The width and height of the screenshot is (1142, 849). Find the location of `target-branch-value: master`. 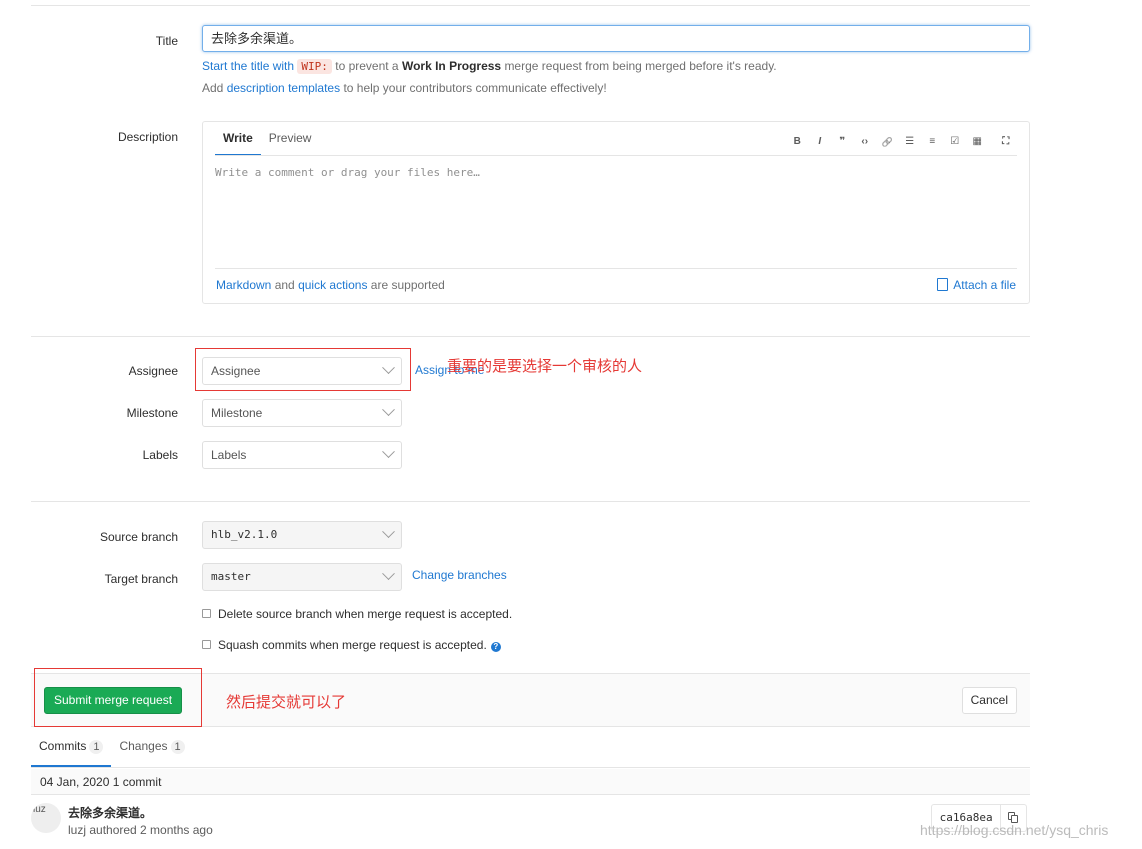

target-branch-value: master is located at coordinates (231, 576).